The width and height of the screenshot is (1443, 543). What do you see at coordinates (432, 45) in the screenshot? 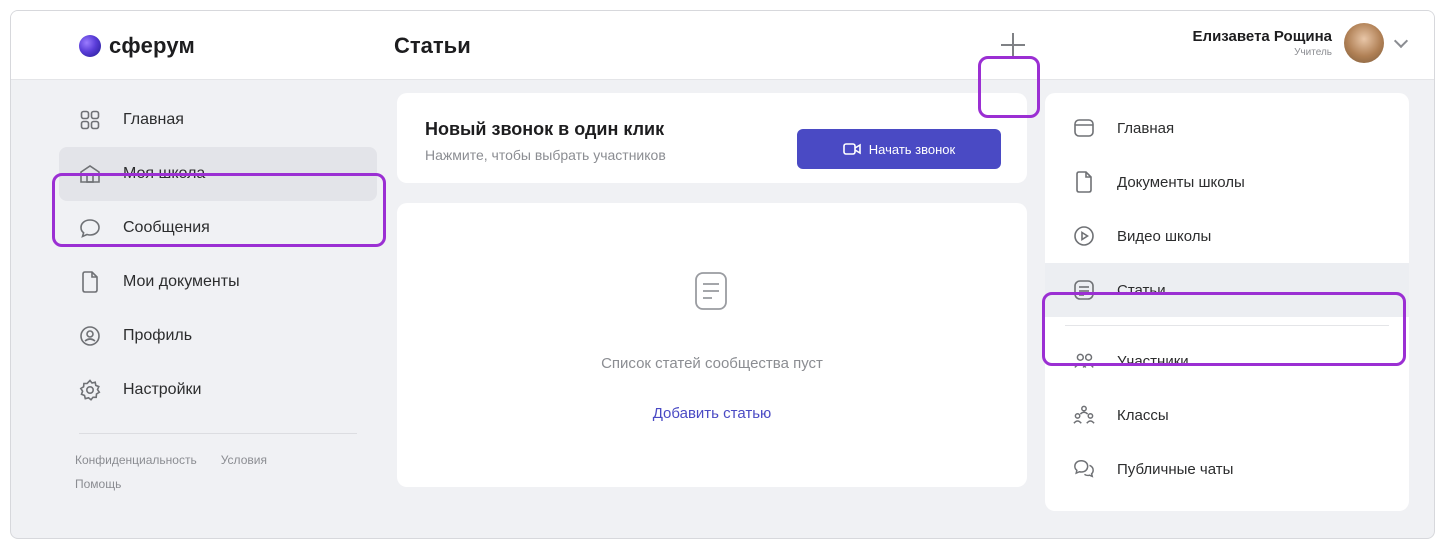
I see `page-title: Статьи` at bounding box center [432, 45].